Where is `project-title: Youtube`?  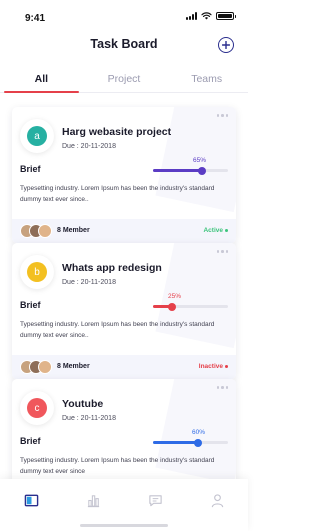
project-title: Youtube is located at coordinates (83, 404).